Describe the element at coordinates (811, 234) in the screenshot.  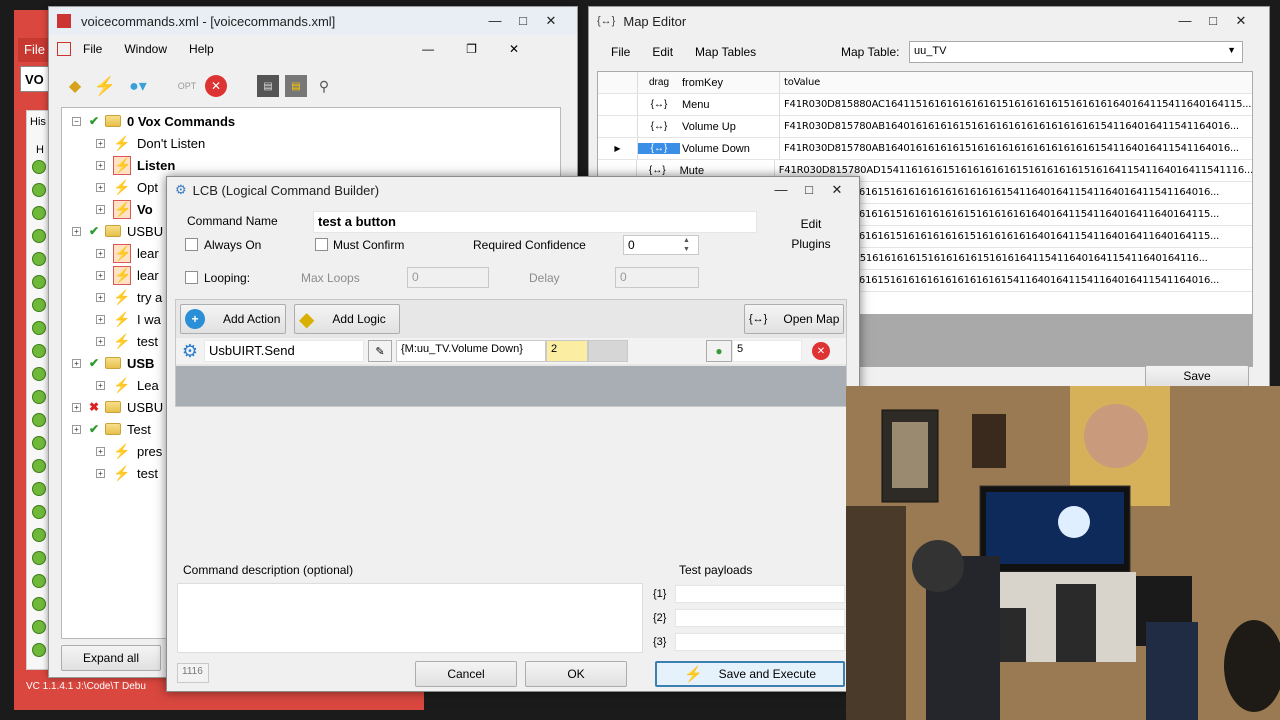
I see `edit-plugins-link: Edit Plugins` at that location.